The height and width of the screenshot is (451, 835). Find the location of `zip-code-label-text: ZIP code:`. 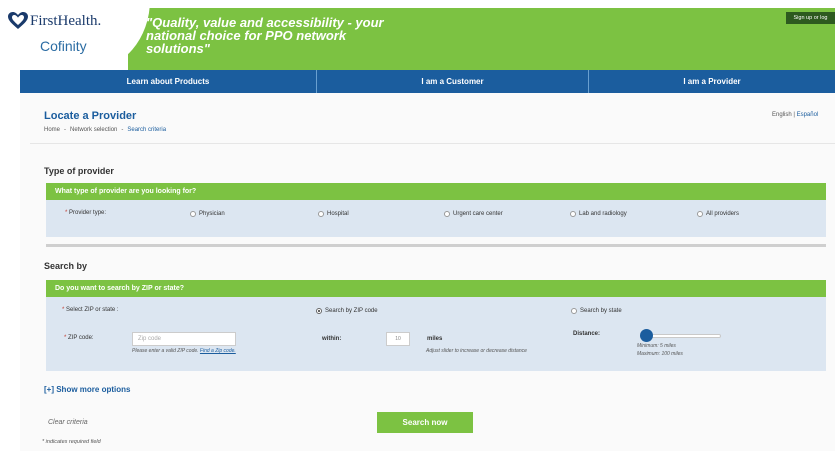

zip-code-label-text: ZIP code: is located at coordinates (81, 338).